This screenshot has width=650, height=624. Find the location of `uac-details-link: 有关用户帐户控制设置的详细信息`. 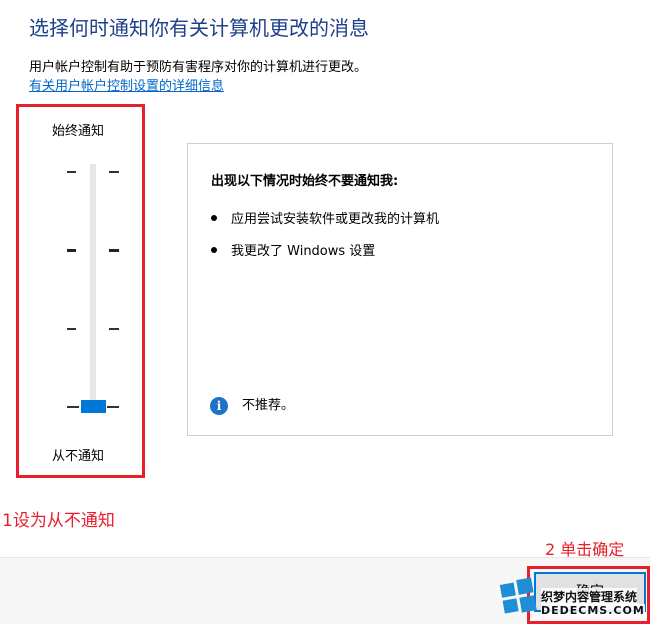

uac-details-link: 有关用户帐户控制设置的详细信息 is located at coordinates (126, 84).